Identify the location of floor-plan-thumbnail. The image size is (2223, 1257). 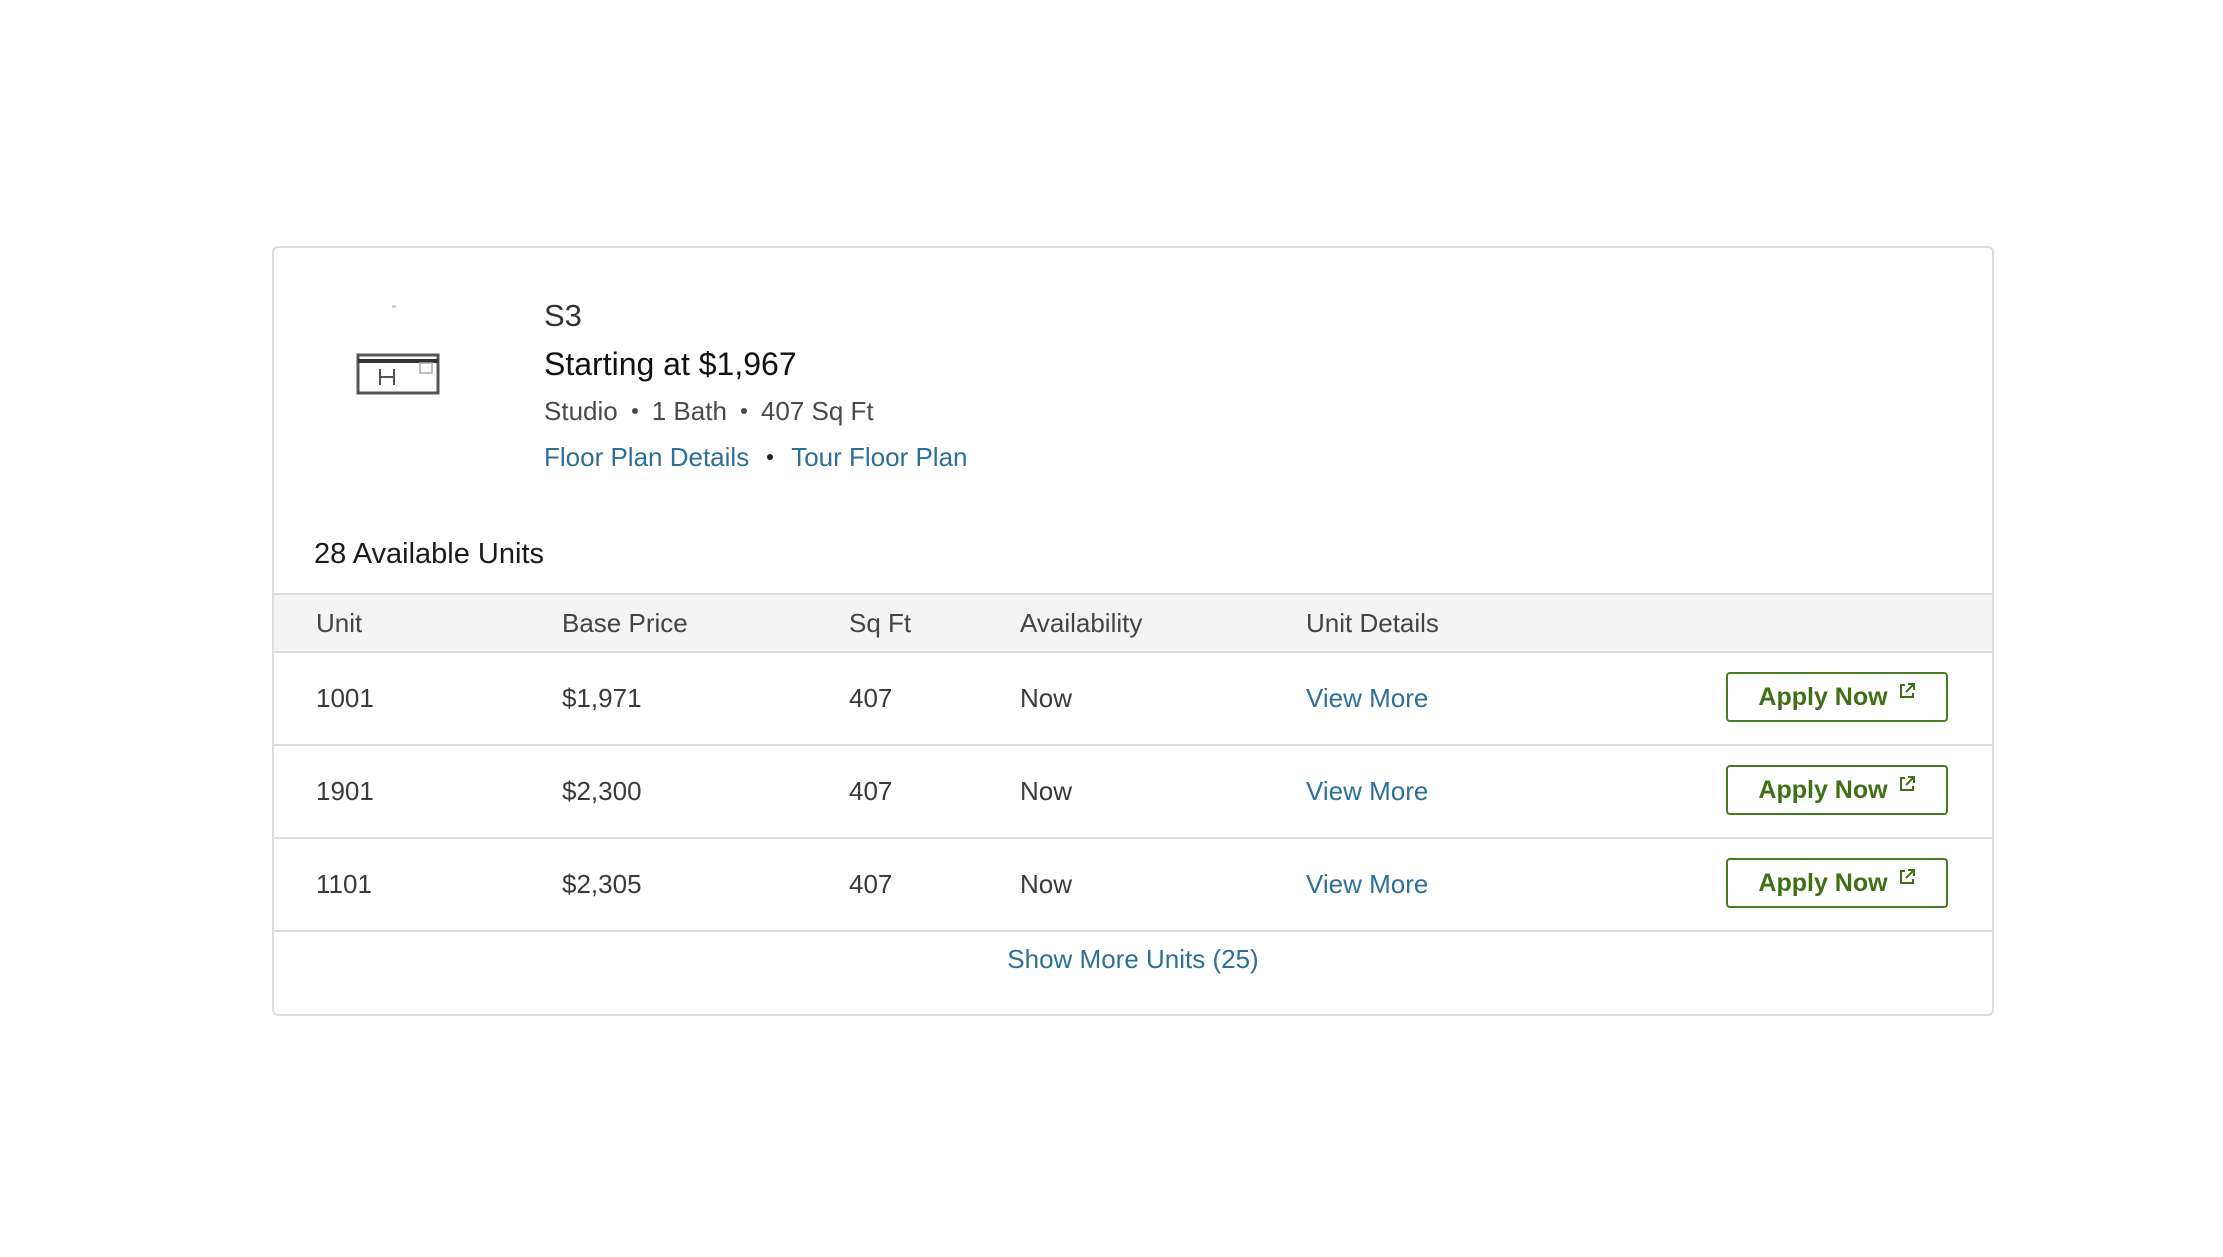
(434, 373).